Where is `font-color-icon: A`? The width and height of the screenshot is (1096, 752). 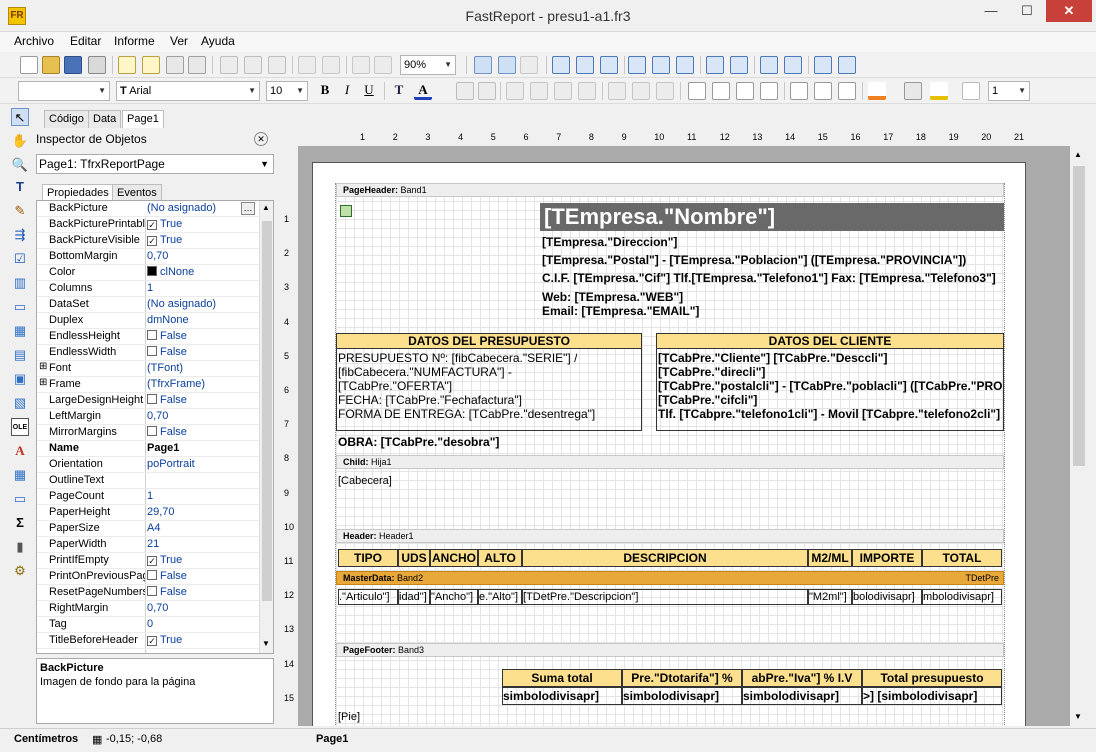
font-color-icon: A is located at coordinates (423, 91).